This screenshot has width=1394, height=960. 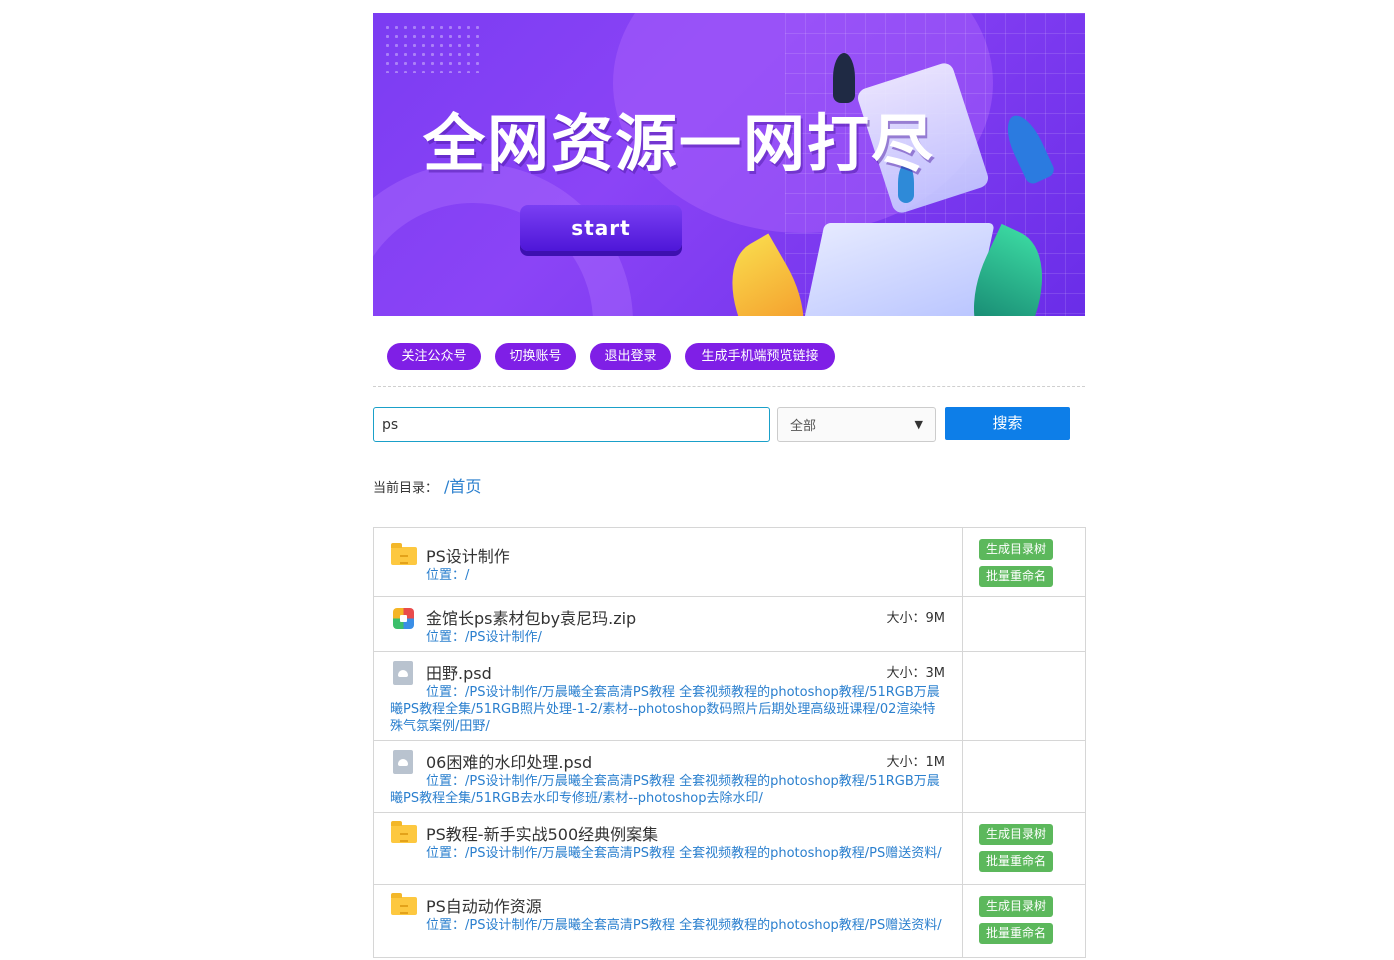 I want to click on file-size: 大小：3M, so click(x=915, y=673).